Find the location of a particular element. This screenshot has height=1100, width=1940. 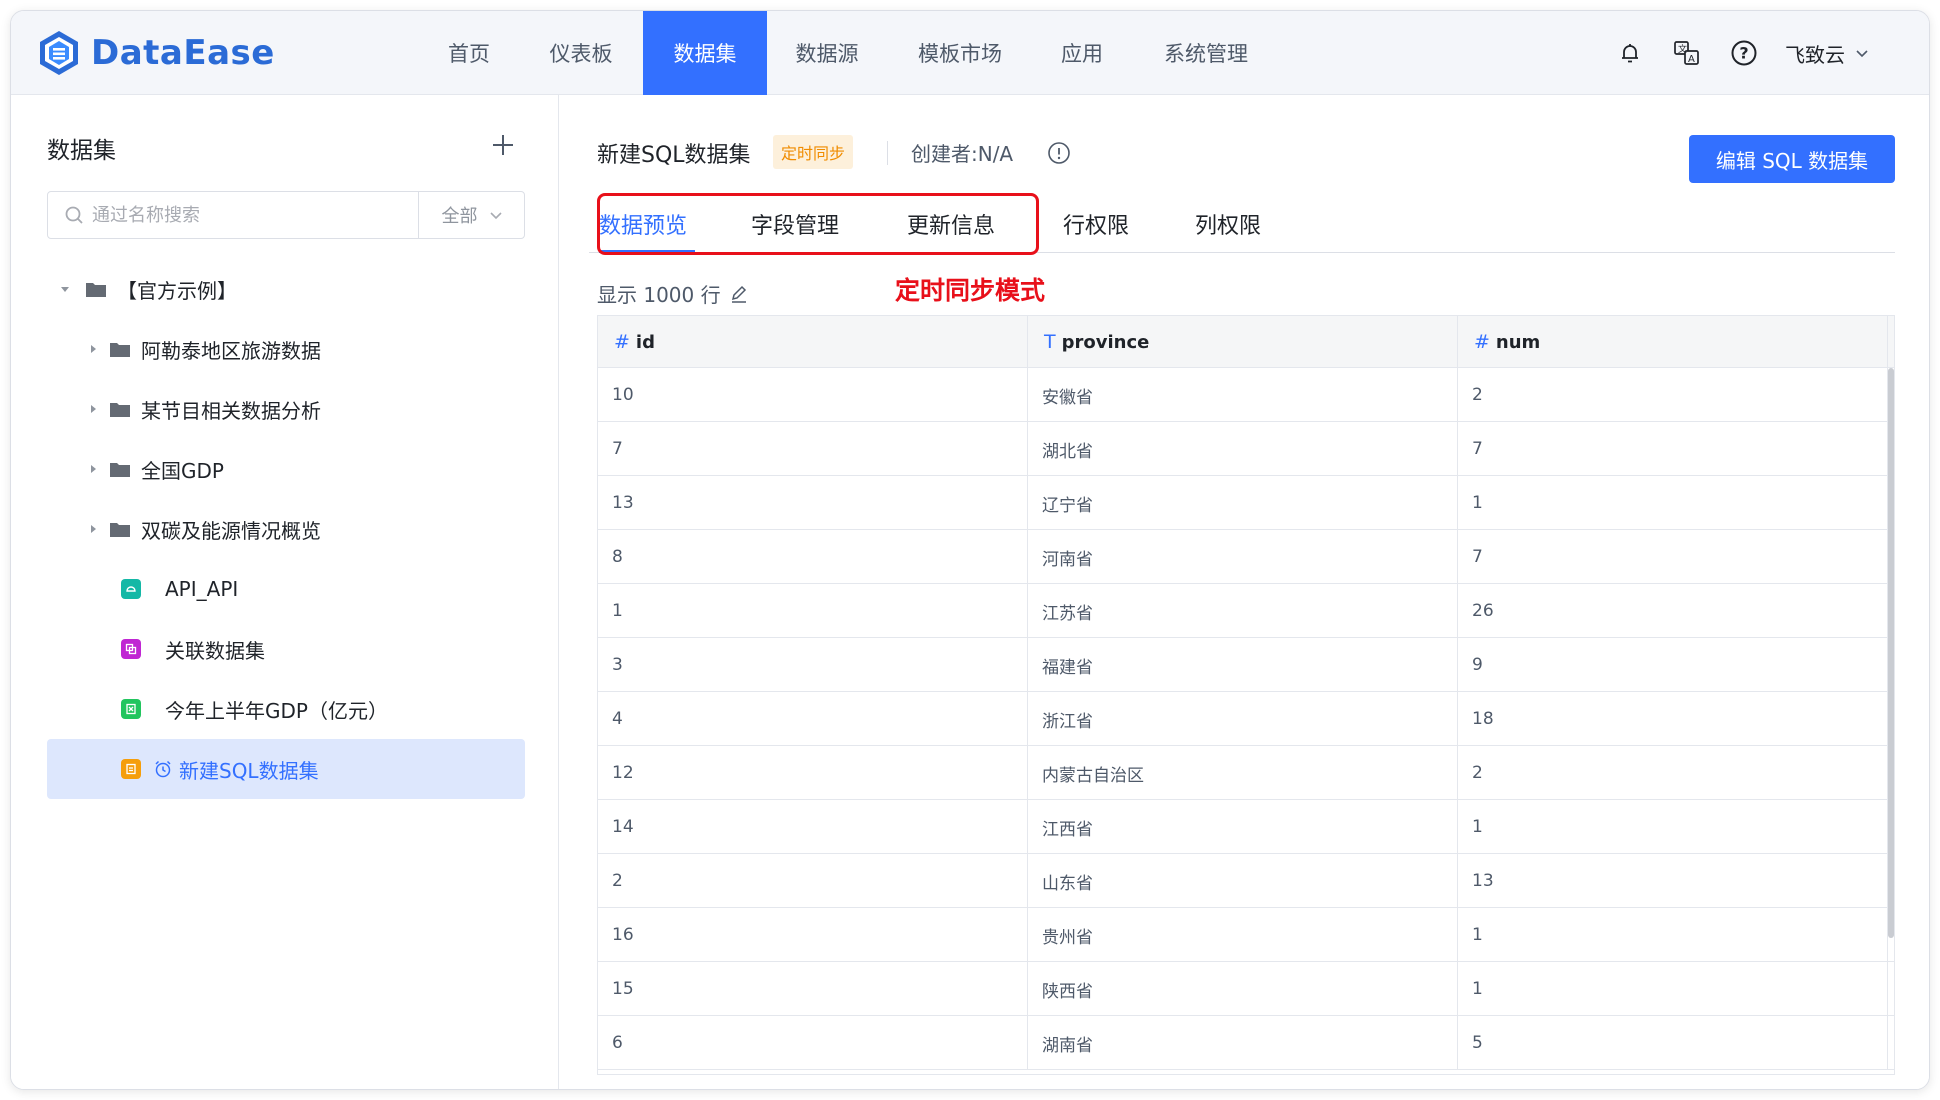

app-logo: DataEase is located at coordinates (156, 53).